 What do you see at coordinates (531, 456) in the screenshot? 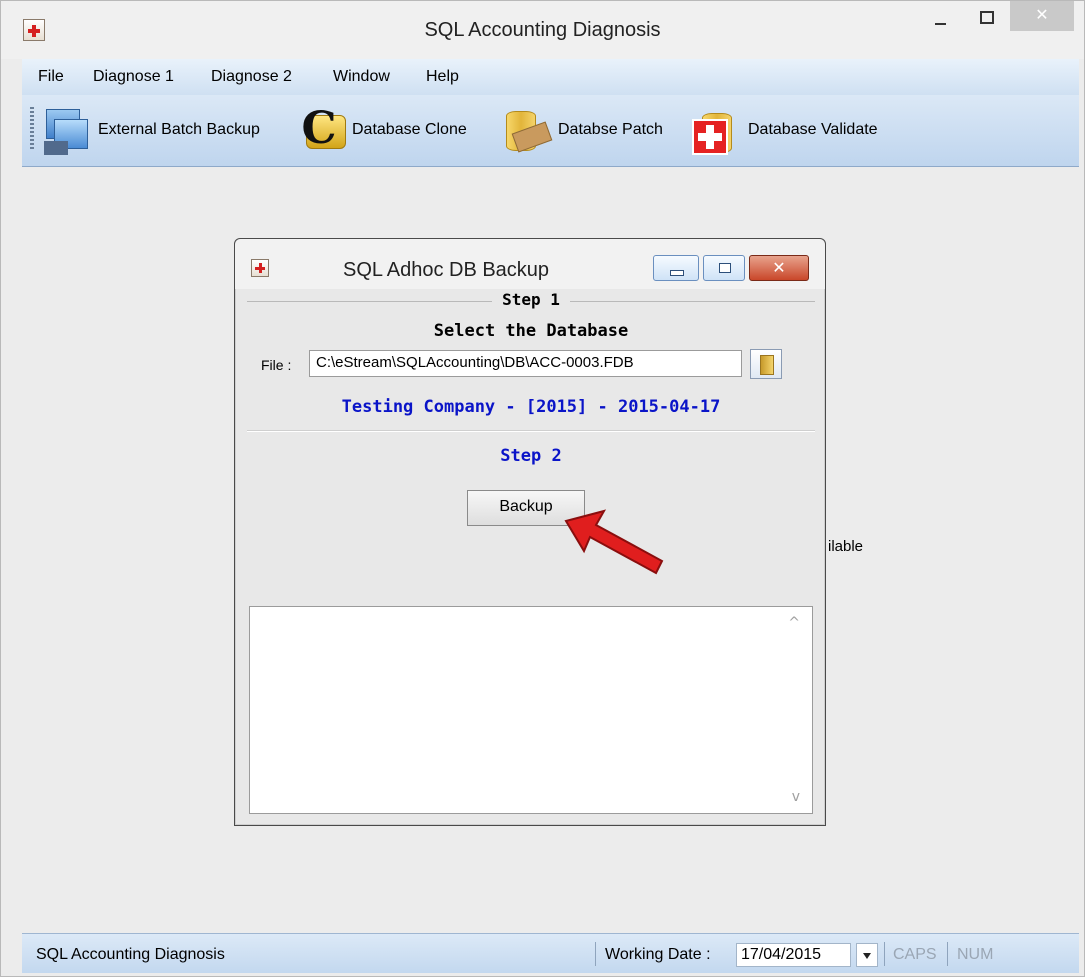
I see `step2-heading: Step 2` at bounding box center [531, 456].